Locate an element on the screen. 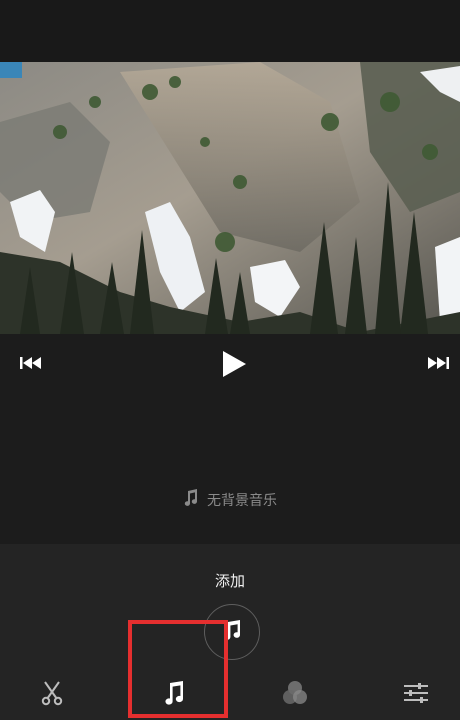 This screenshot has width=460, height=720. tab-trim is located at coordinates (52, 695).